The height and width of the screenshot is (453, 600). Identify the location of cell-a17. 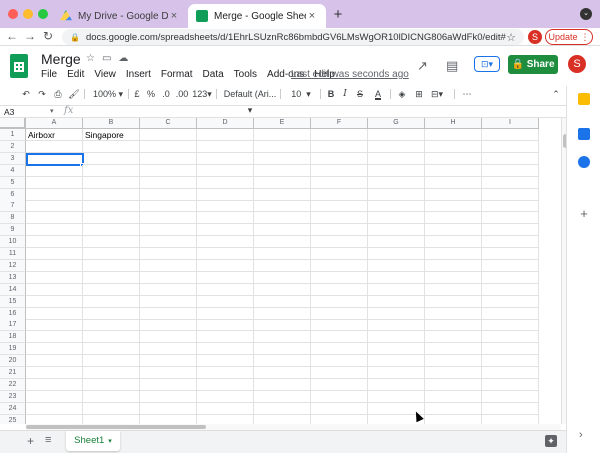
(54, 325).